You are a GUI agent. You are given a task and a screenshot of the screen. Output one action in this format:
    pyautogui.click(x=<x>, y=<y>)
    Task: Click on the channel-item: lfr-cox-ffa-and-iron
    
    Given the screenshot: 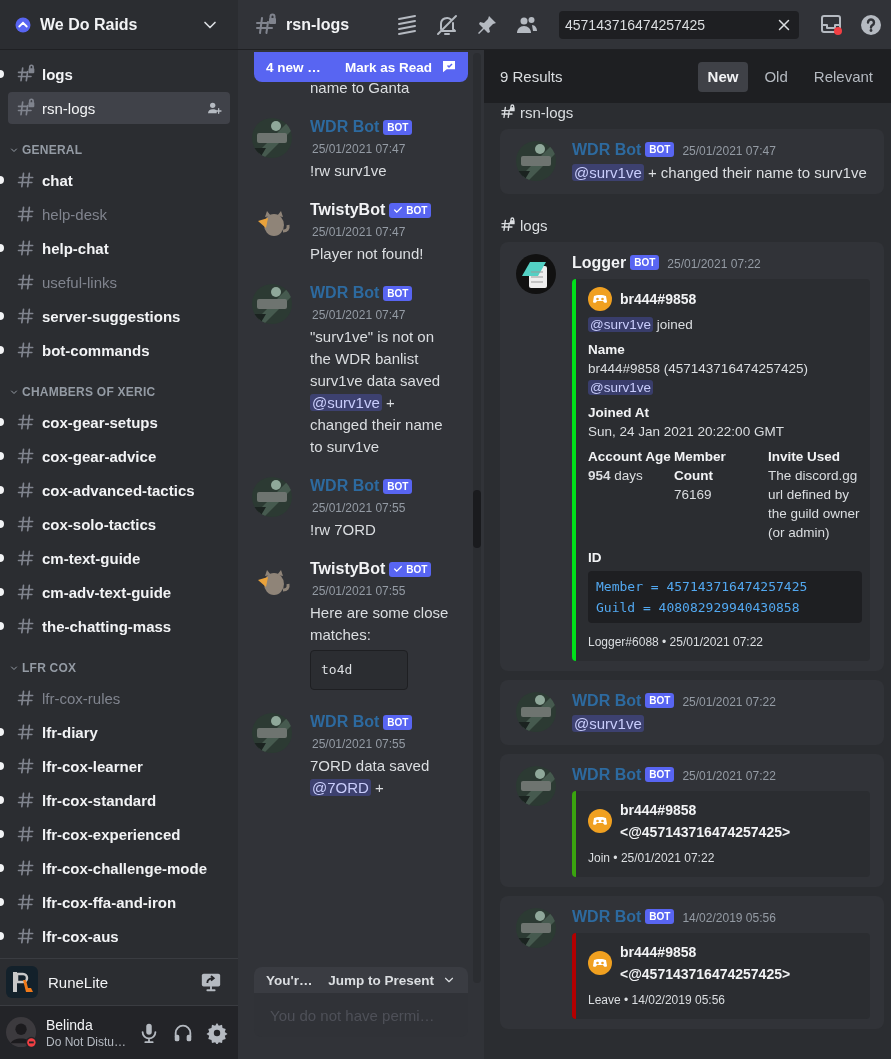 What is the action you would take?
    pyautogui.click(x=119, y=902)
    